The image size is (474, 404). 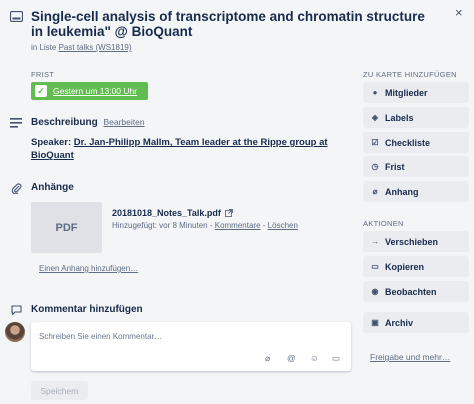 I want to click on comment-heading: Kommentar hinzufügen, so click(x=87, y=309).